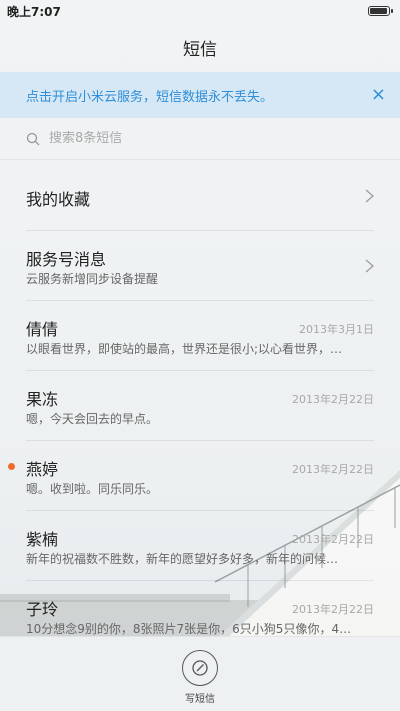 Image resolution: width=400 pixels, height=711 pixels. What do you see at coordinates (11, 466) in the screenshot?
I see `unread-dot-icon` at bounding box center [11, 466].